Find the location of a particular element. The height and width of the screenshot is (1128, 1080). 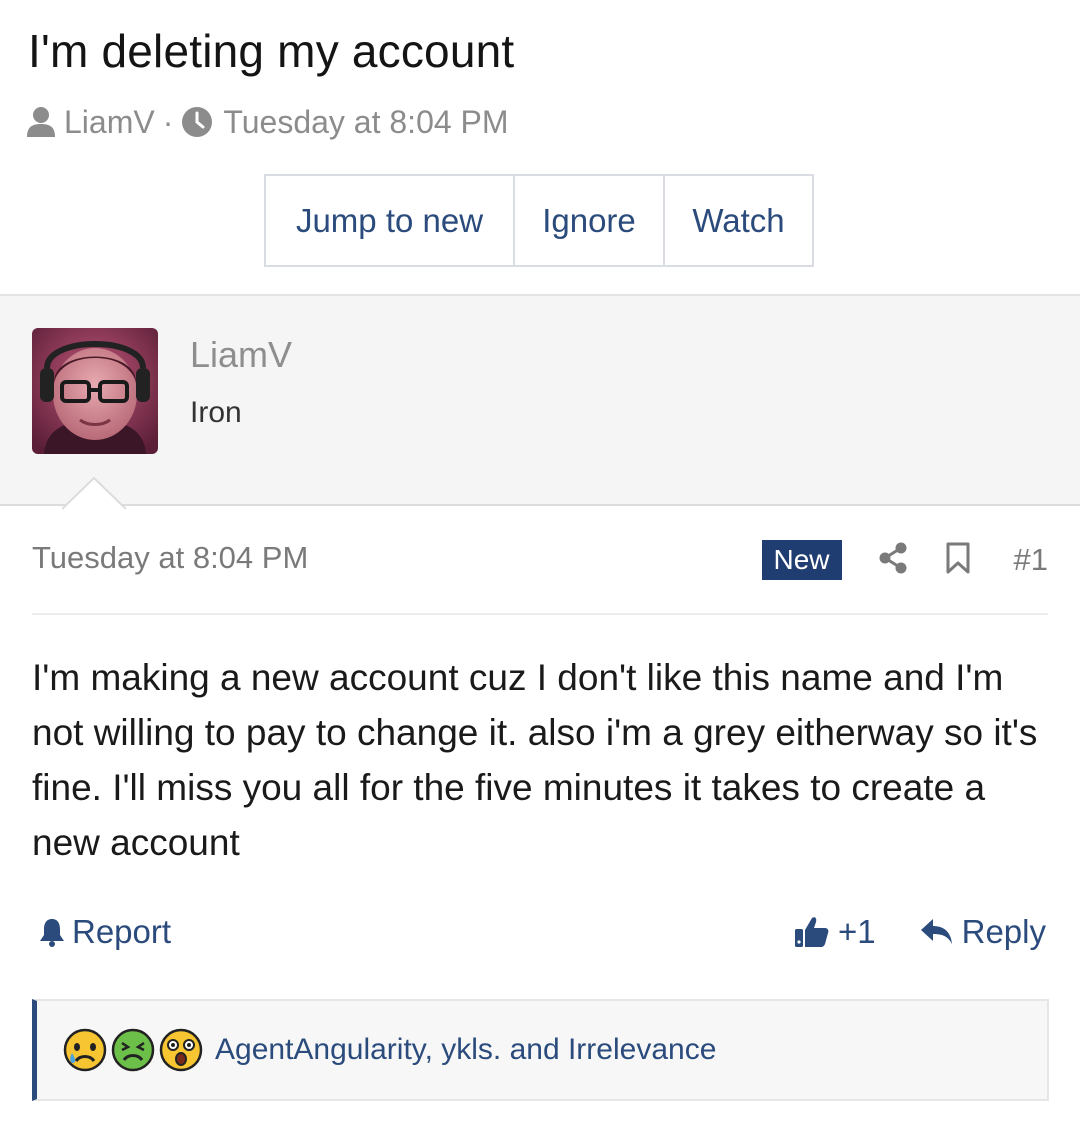

share-icon is located at coordinates (893, 560).